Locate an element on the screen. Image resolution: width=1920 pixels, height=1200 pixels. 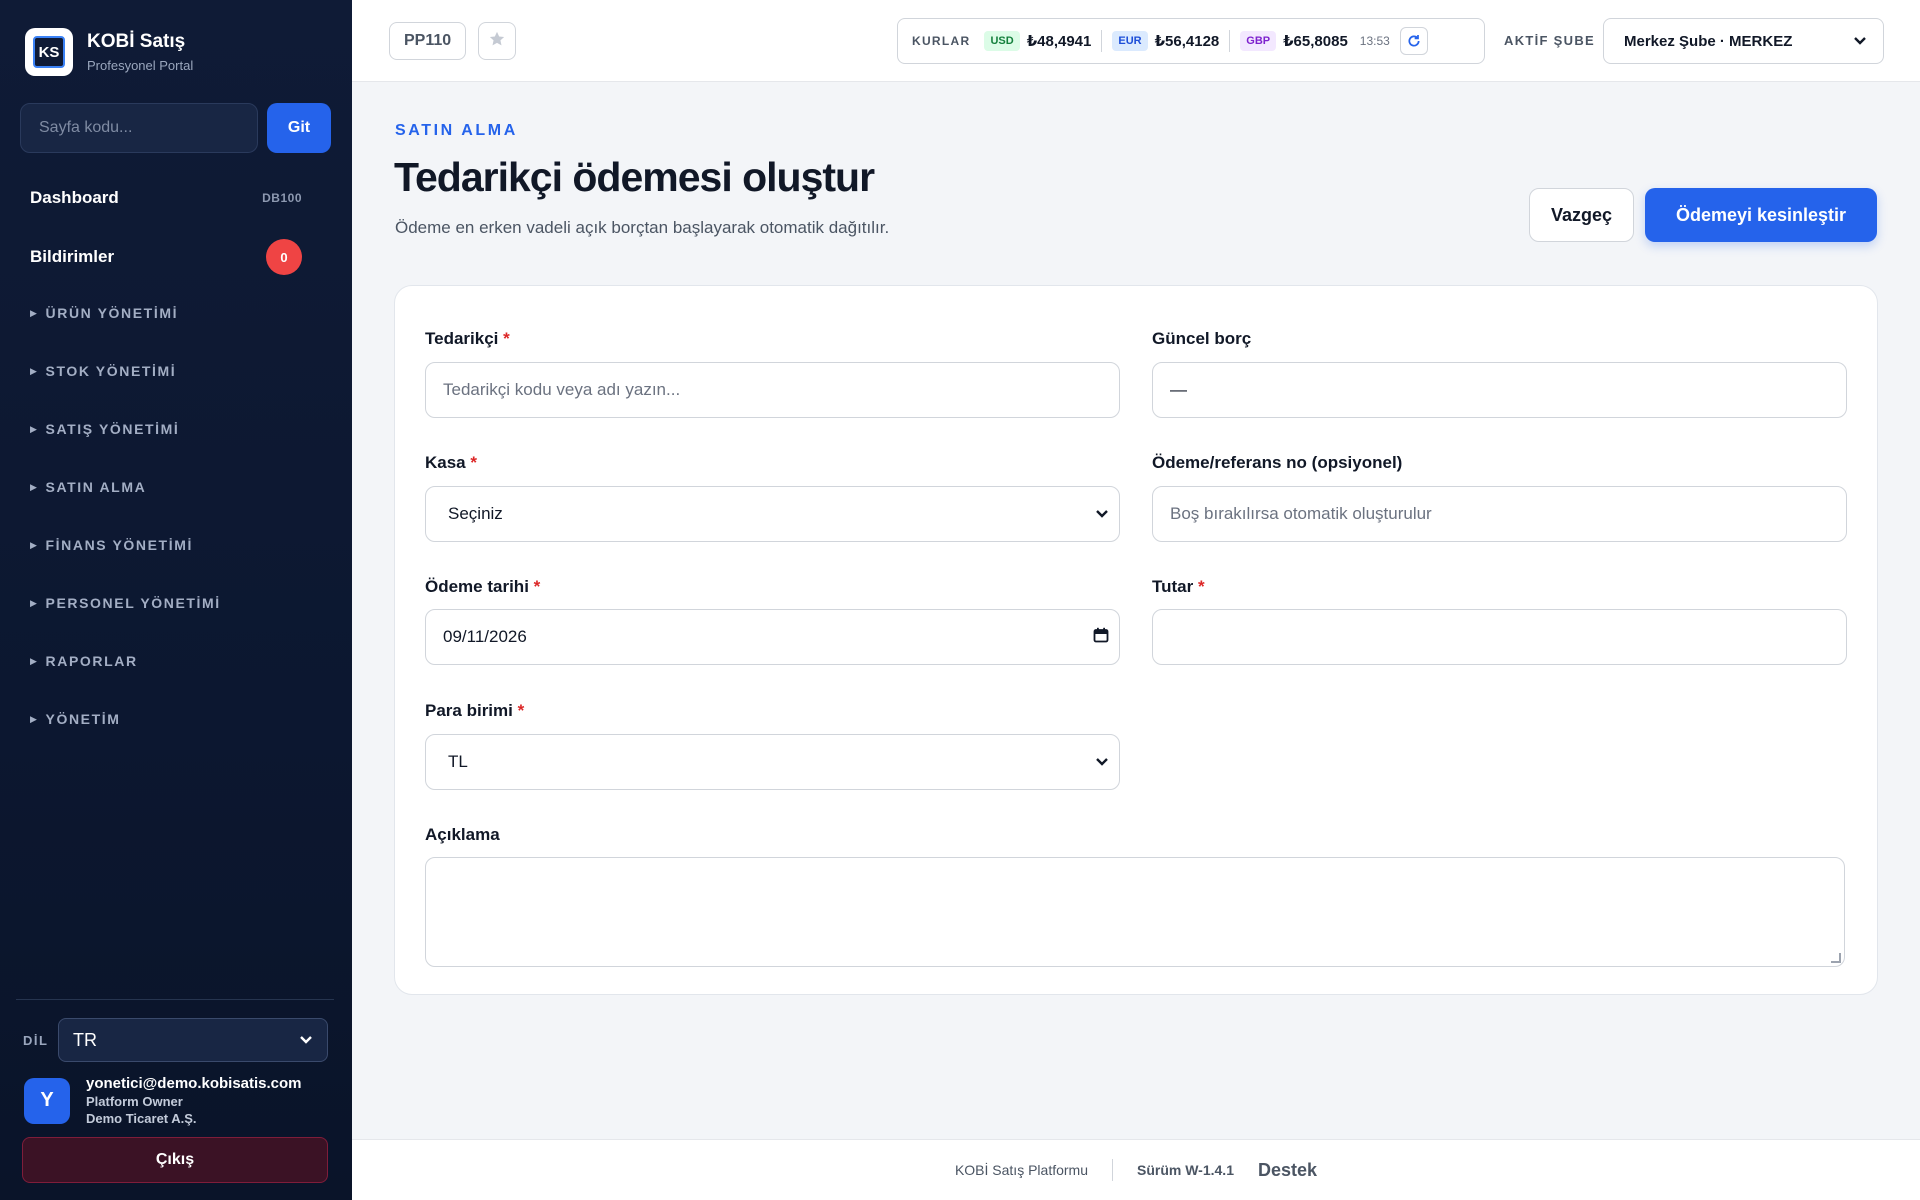
amount-label-text: Tutar is located at coordinates (1173, 586).